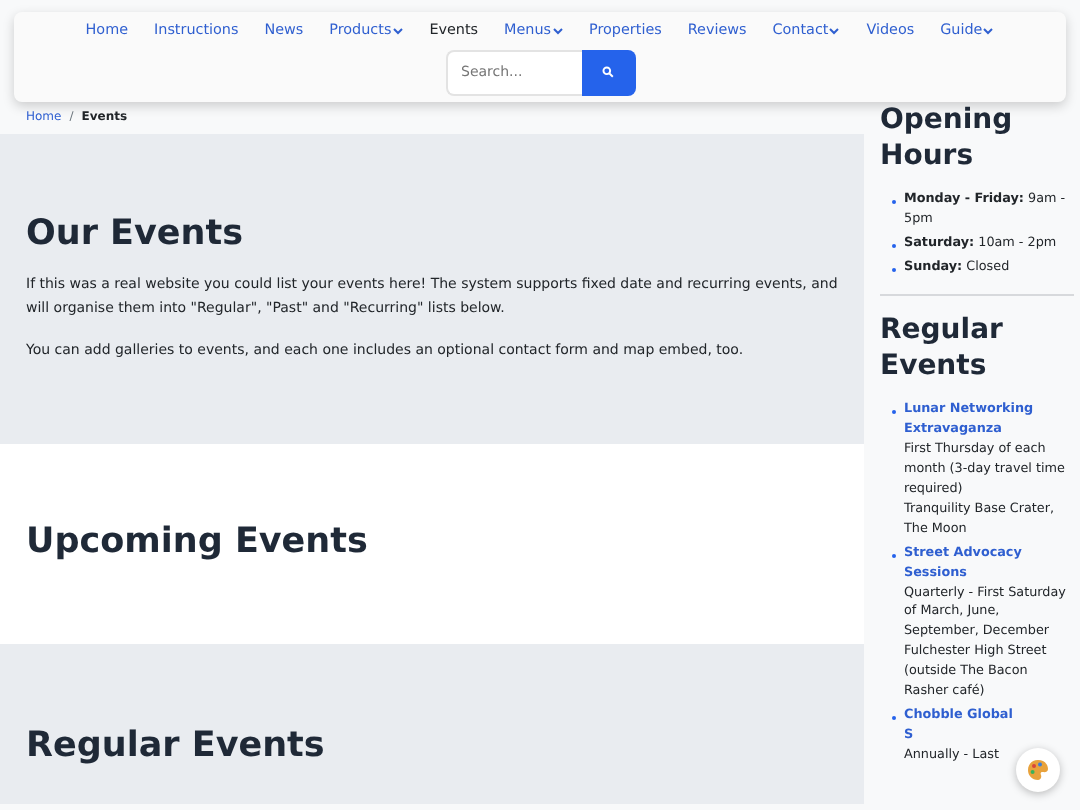 This screenshot has width=1080, height=810. I want to click on search-button, so click(608, 72).